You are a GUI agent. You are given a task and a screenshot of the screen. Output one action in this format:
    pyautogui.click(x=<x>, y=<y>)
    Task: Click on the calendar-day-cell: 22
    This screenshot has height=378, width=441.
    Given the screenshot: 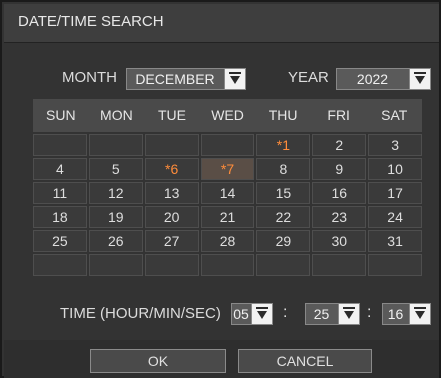 What is the action you would take?
    pyautogui.click(x=283, y=217)
    